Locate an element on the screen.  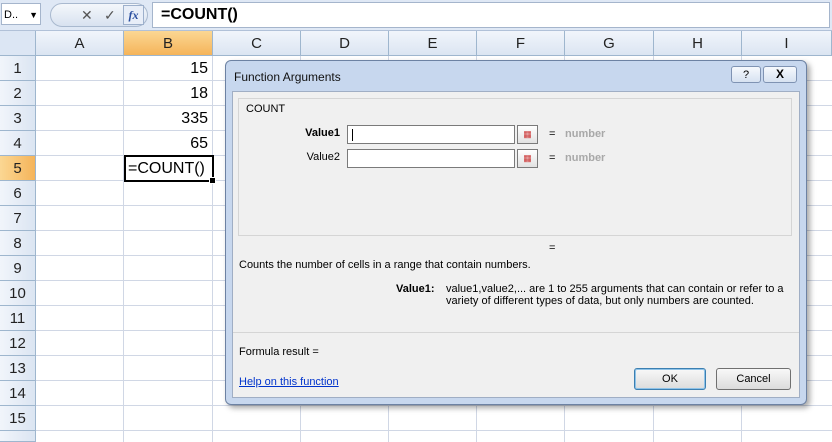
value2-label: Value2 is located at coordinates (323, 157).